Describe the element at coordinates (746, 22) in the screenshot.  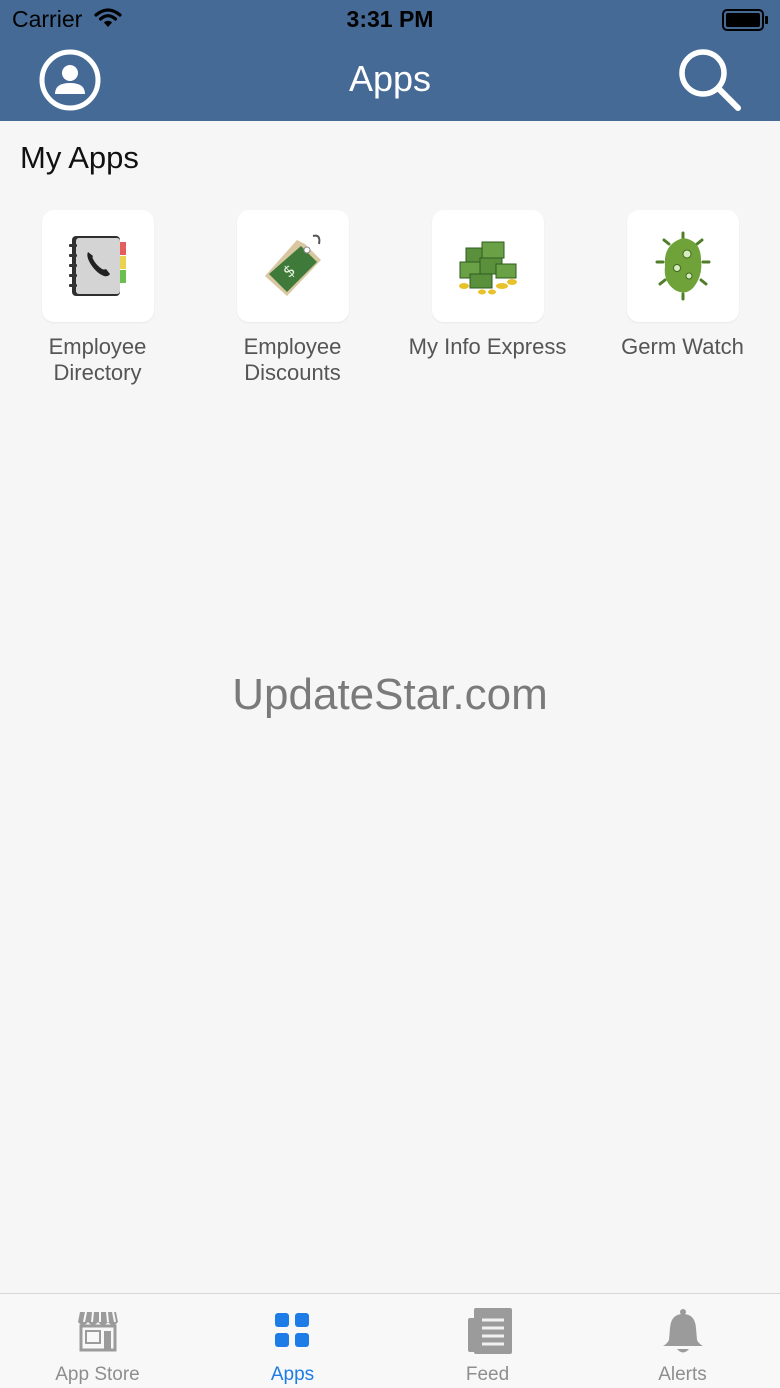
I see `battery-icon` at that location.